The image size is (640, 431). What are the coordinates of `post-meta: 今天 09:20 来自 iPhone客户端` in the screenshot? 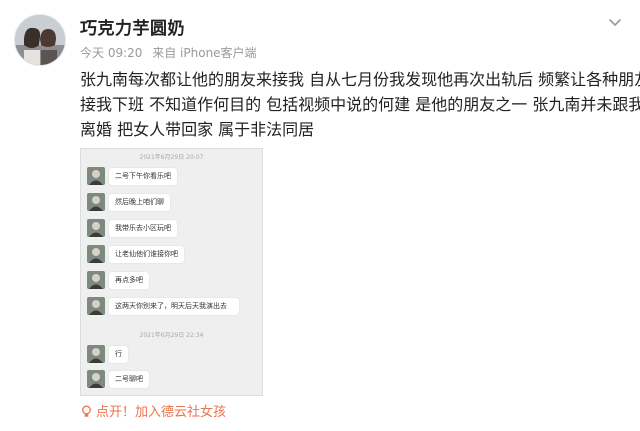 It's located at (171, 52).